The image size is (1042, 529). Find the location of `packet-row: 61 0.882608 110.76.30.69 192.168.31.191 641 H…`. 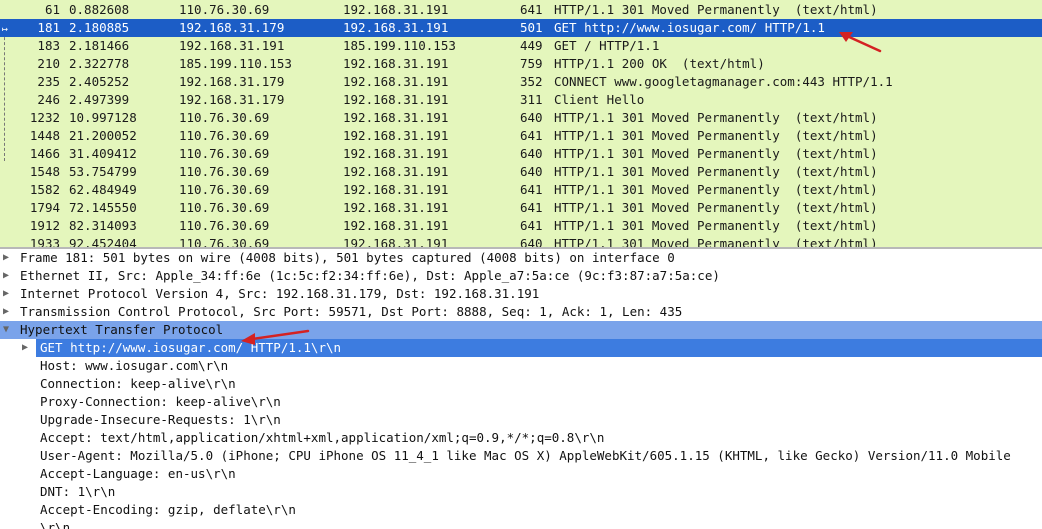

packet-row: 61 0.882608 110.76.30.69 192.168.31.191 641 H… is located at coordinates (521, 10).